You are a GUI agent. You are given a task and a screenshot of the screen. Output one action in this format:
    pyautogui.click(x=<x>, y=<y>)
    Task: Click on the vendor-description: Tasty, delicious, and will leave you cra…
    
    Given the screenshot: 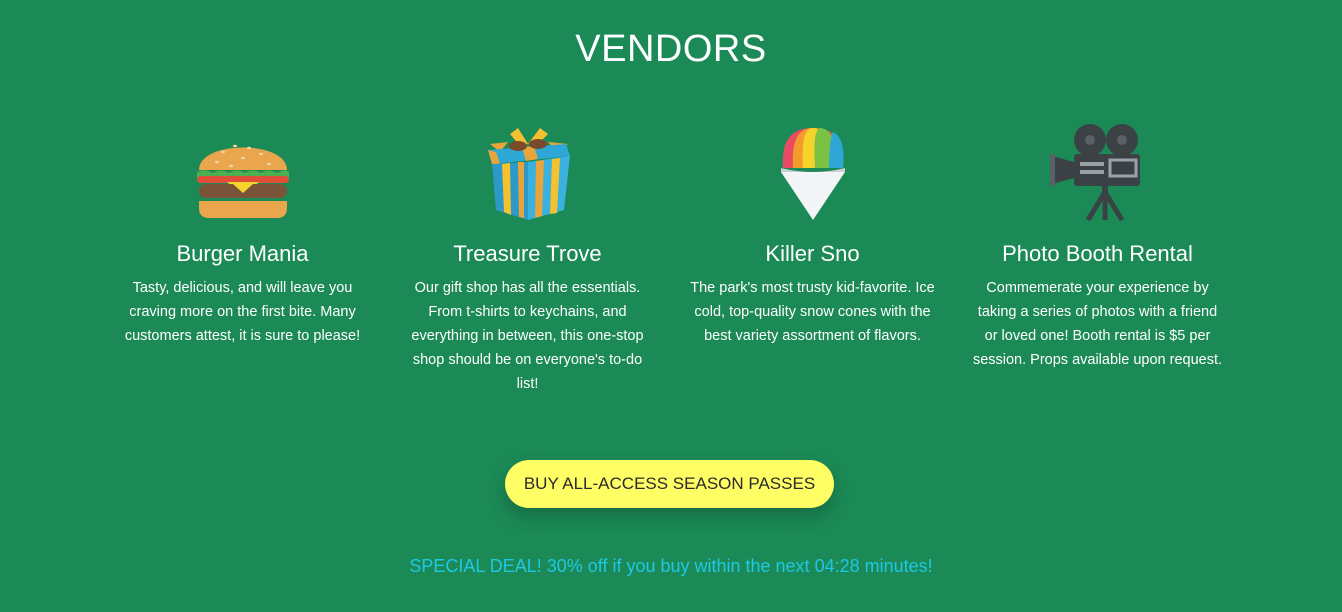 What is the action you would take?
    pyautogui.click(x=242, y=312)
    